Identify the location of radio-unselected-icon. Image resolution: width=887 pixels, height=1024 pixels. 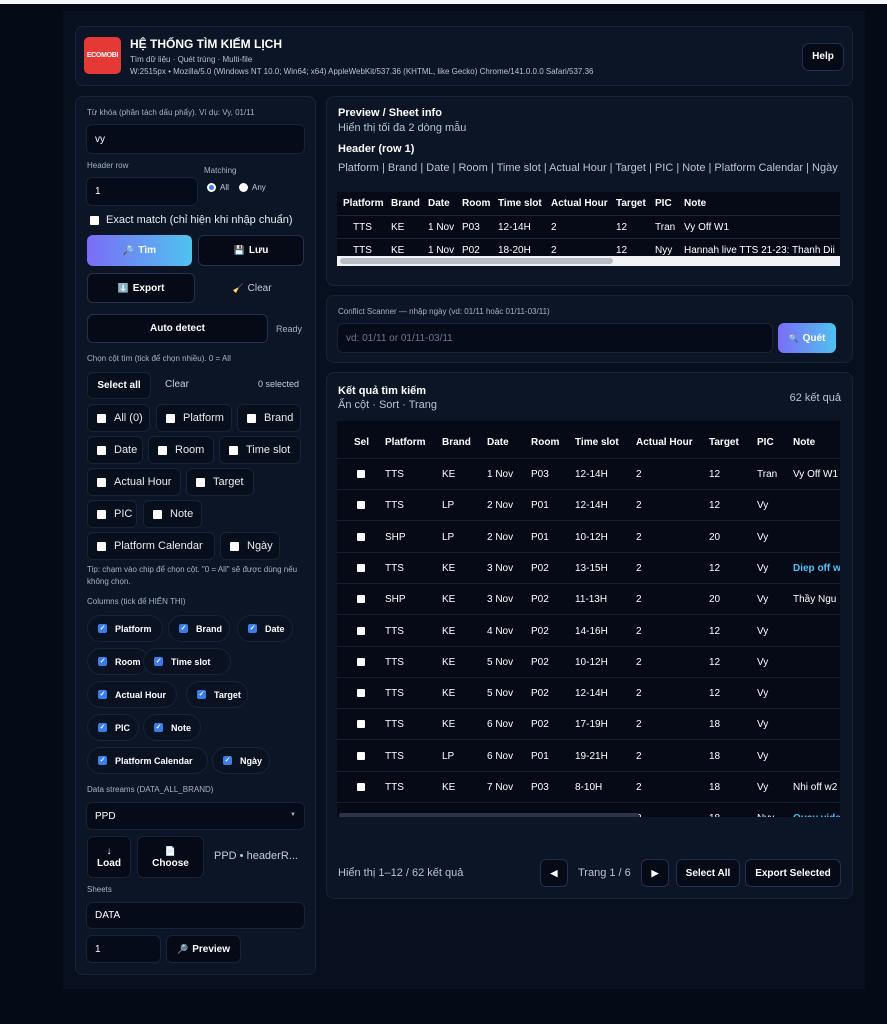
(243, 187).